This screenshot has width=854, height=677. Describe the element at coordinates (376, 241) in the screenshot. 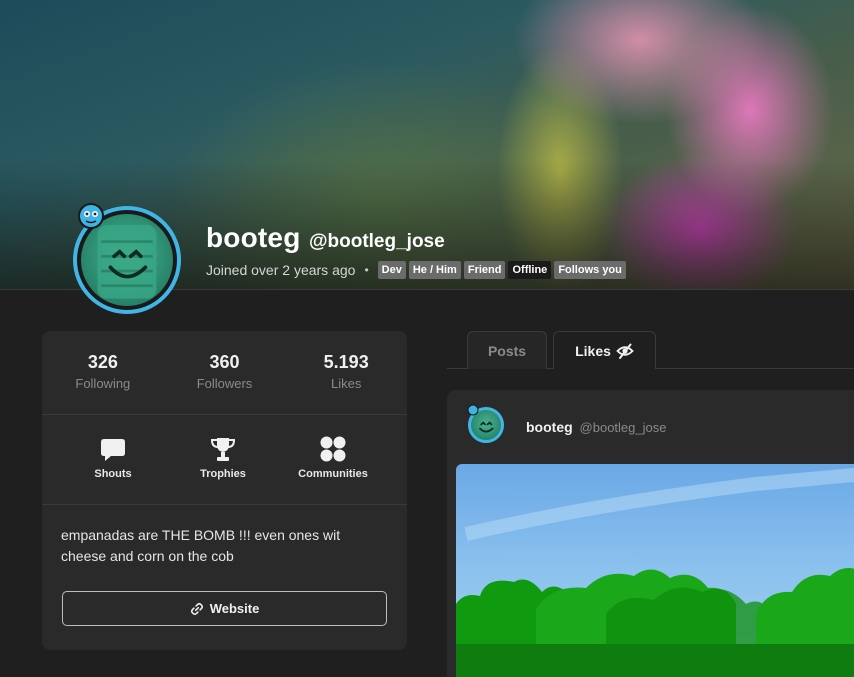

I see `profile-handle: @bootleg_jose` at that location.